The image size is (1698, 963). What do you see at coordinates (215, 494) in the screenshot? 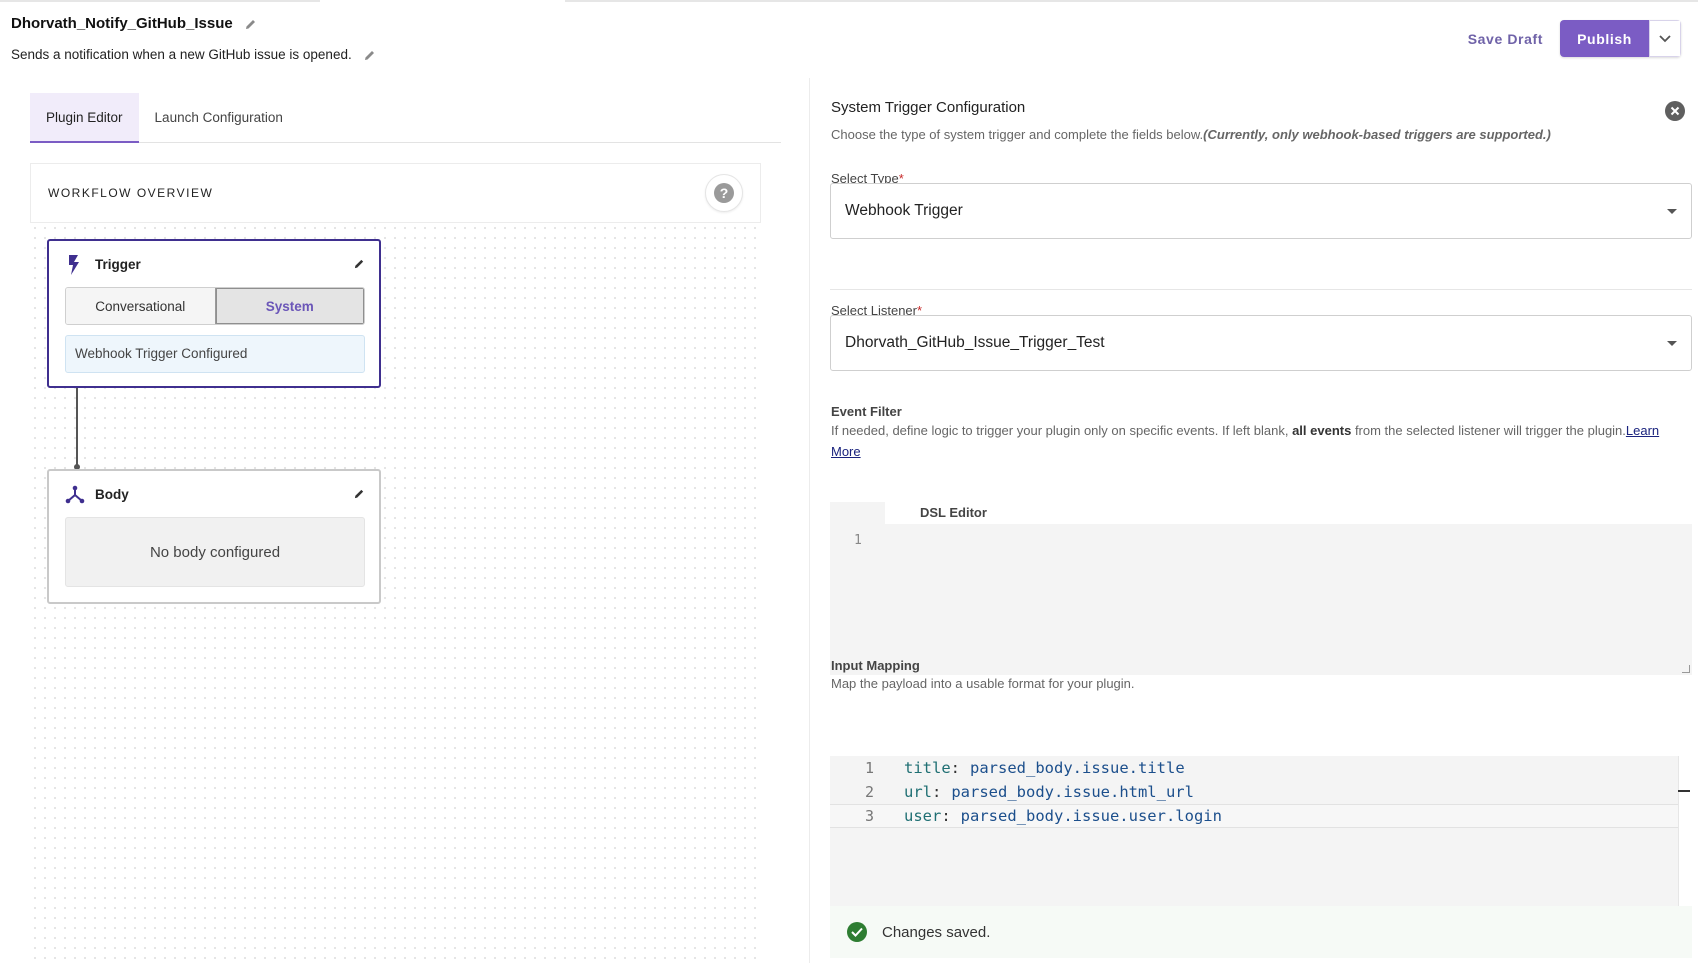
I see `body-node-header: Body` at bounding box center [215, 494].